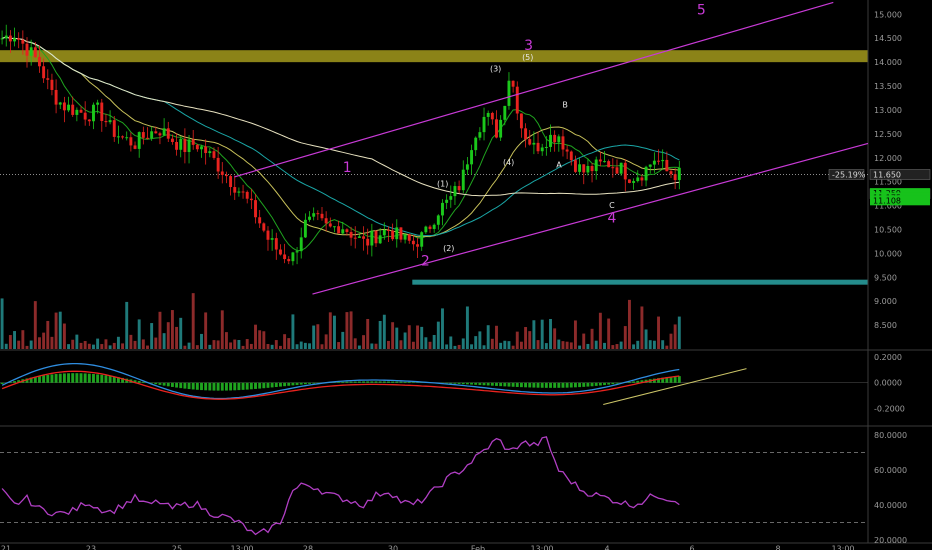  What do you see at coordinates (887, 175) in the screenshot?
I see `price-tag-label: 11.650` at bounding box center [887, 175].